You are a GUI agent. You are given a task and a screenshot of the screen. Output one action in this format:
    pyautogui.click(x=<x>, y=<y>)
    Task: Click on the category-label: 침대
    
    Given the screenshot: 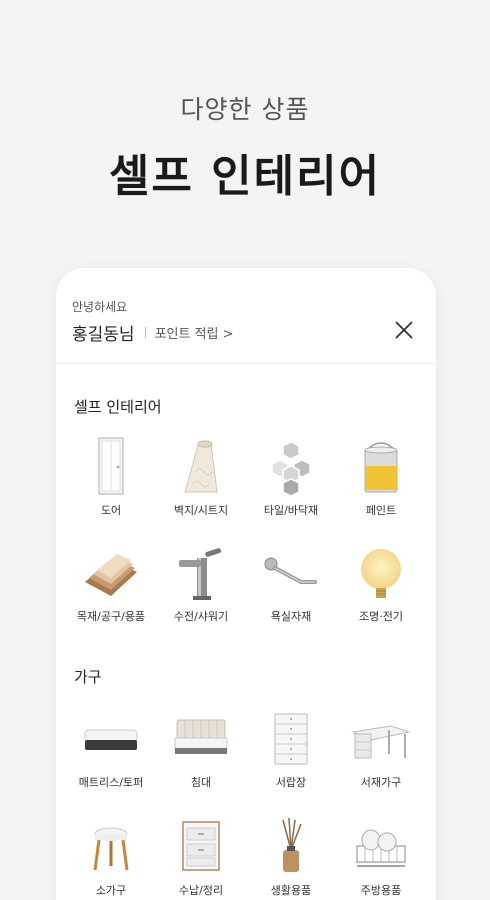 What is the action you would take?
    pyautogui.click(x=201, y=782)
    